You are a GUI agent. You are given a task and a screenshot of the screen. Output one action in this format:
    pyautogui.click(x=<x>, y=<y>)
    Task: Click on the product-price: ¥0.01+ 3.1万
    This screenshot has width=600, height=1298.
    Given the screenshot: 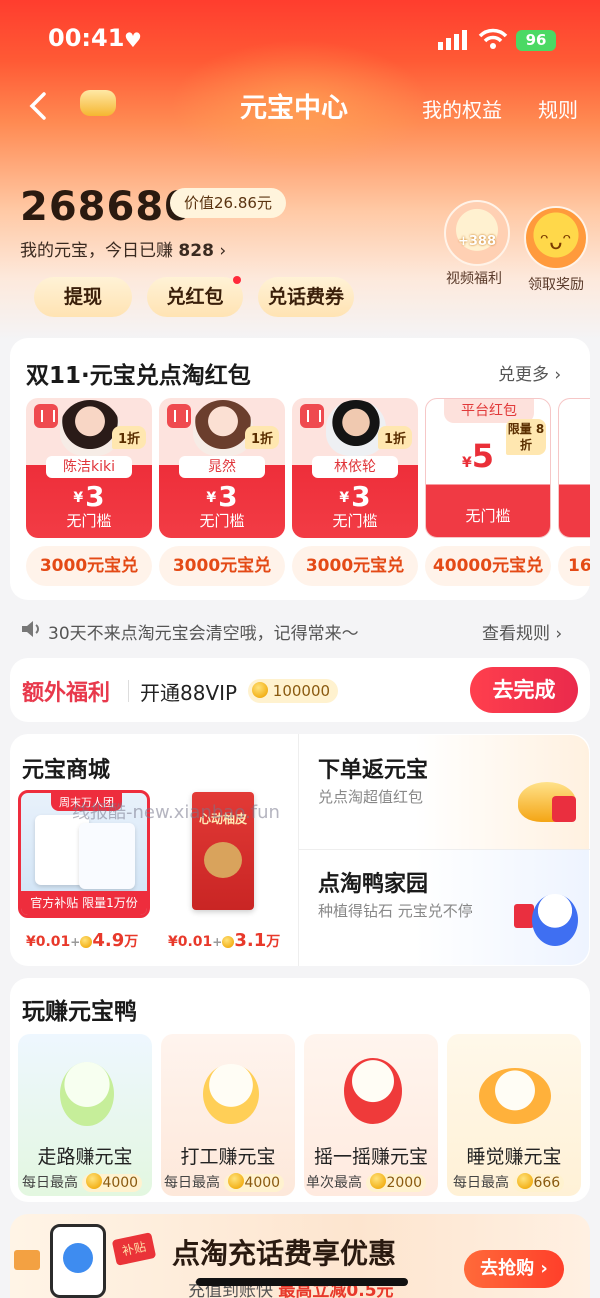 What is the action you would take?
    pyautogui.click(x=224, y=940)
    